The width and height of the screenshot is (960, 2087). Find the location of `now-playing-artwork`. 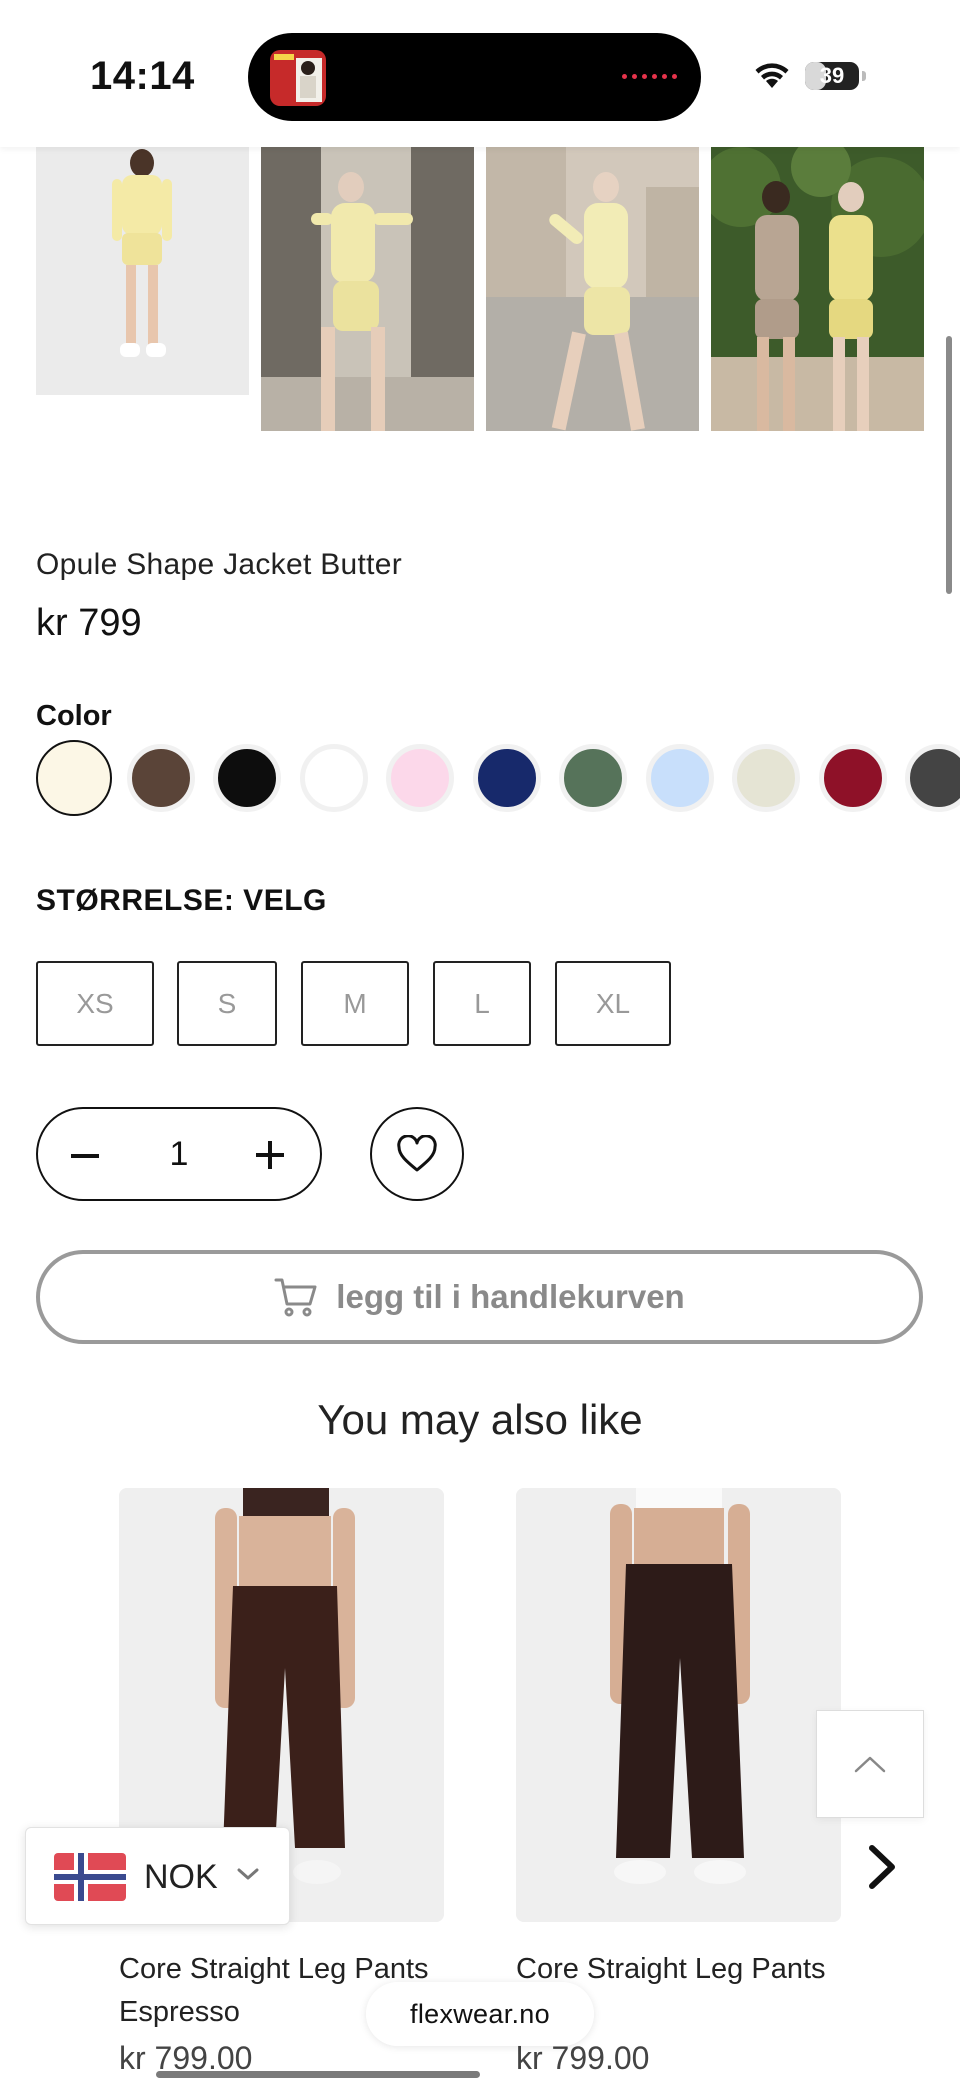

now-playing-artwork is located at coordinates (298, 78).